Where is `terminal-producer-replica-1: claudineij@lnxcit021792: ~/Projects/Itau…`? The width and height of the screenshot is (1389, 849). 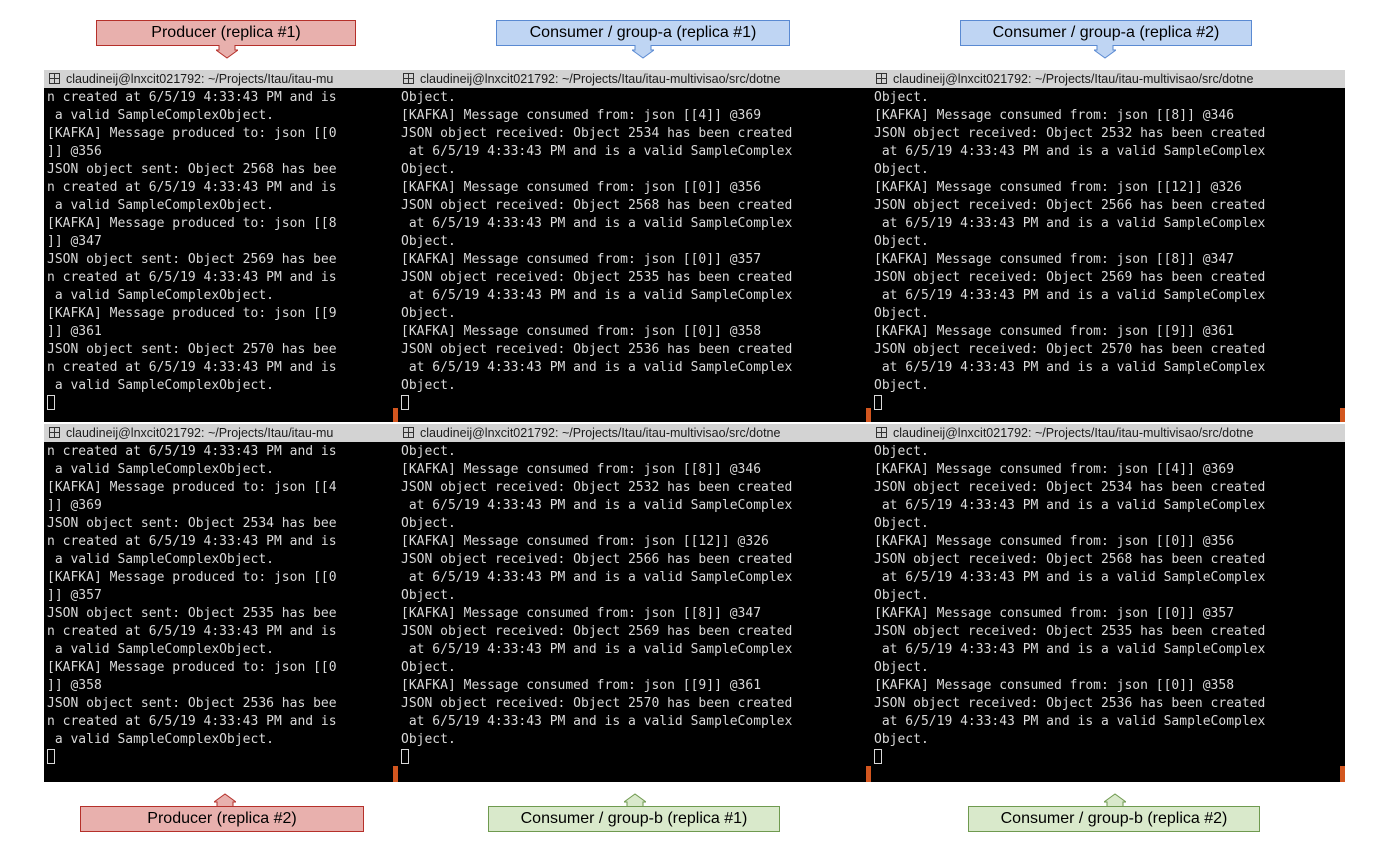
terminal-producer-replica-1: claudineij@lnxcit021792: ~/Projects/Itau… is located at coordinates (221, 246).